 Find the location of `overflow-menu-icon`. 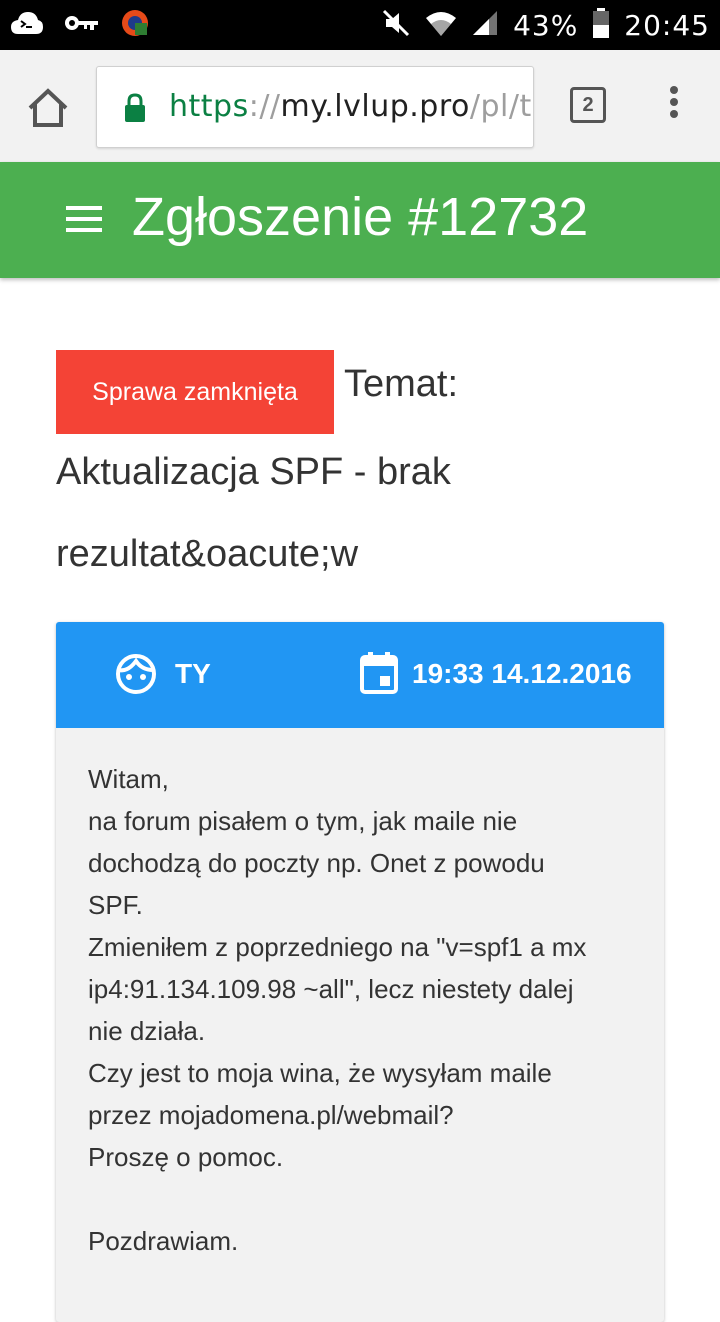

overflow-menu-icon is located at coordinates (674, 106).